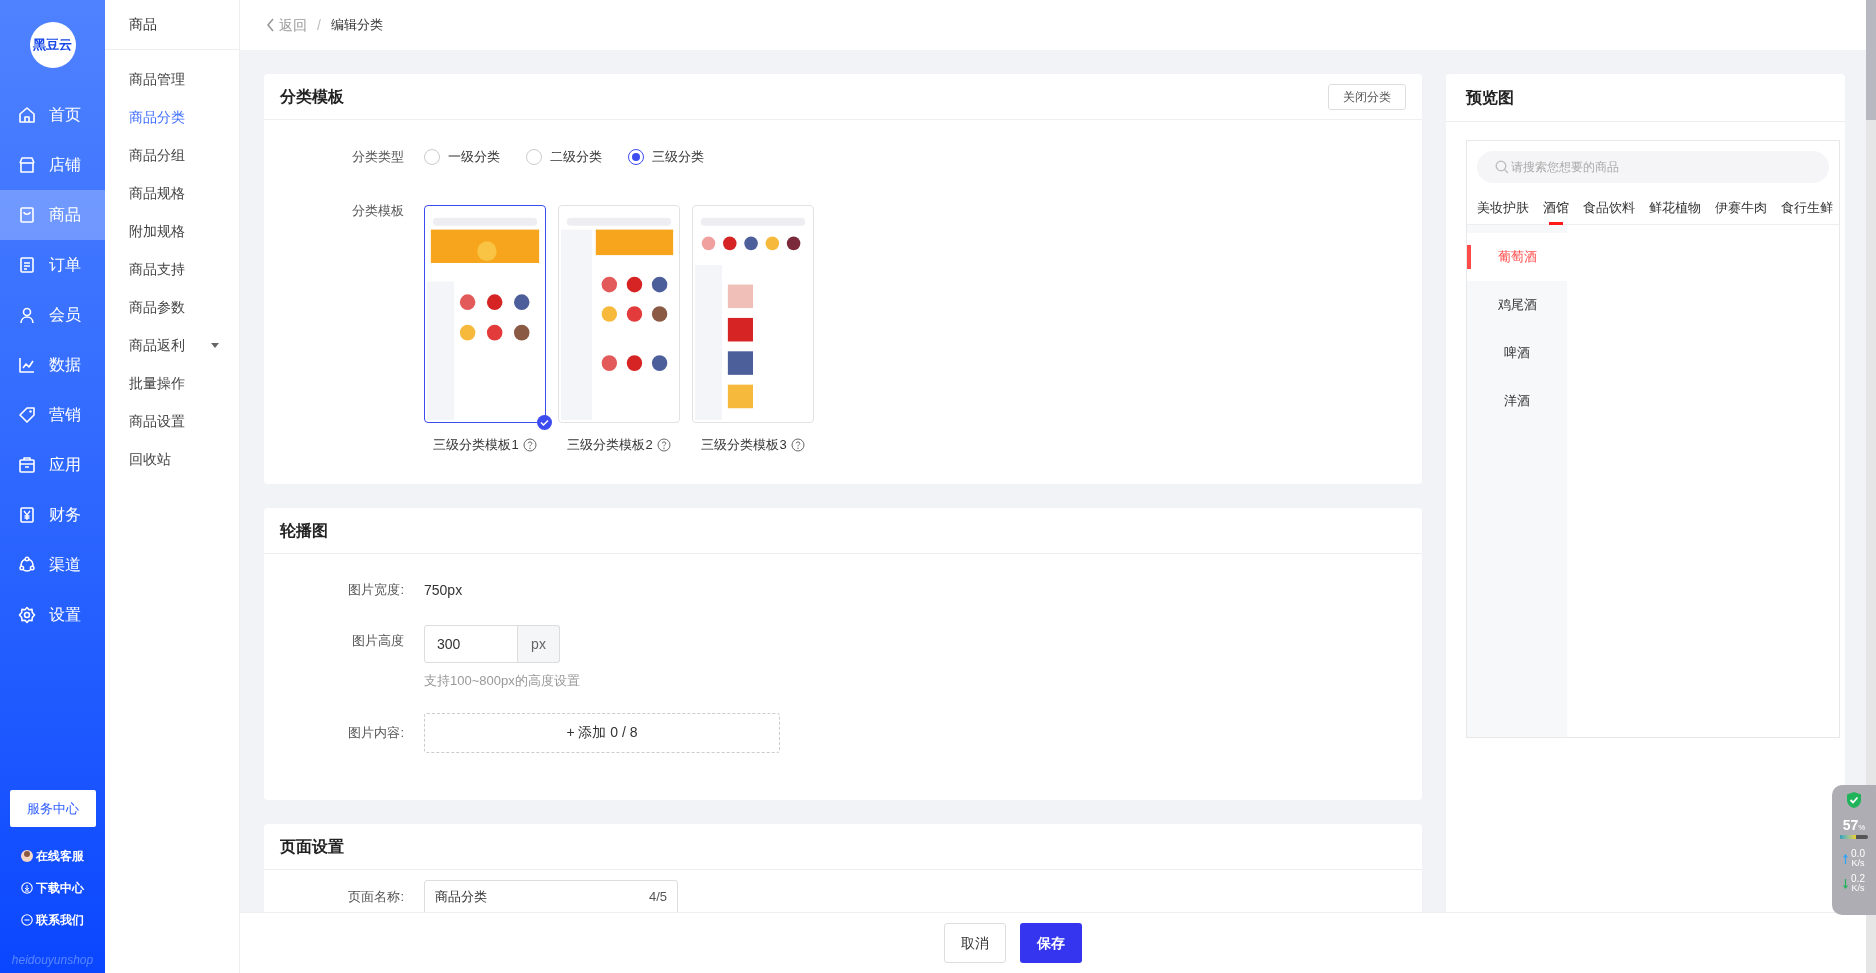 The image size is (1876, 973). What do you see at coordinates (356, 25) in the screenshot?
I see `breadcrumb-current: 编辑分类` at bounding box center [356, 25].